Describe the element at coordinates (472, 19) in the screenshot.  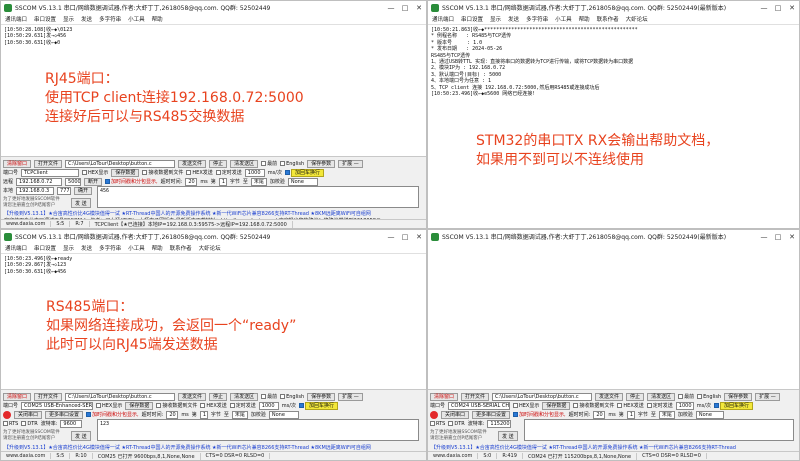
I see `menu-item: 串口设置` at that location.